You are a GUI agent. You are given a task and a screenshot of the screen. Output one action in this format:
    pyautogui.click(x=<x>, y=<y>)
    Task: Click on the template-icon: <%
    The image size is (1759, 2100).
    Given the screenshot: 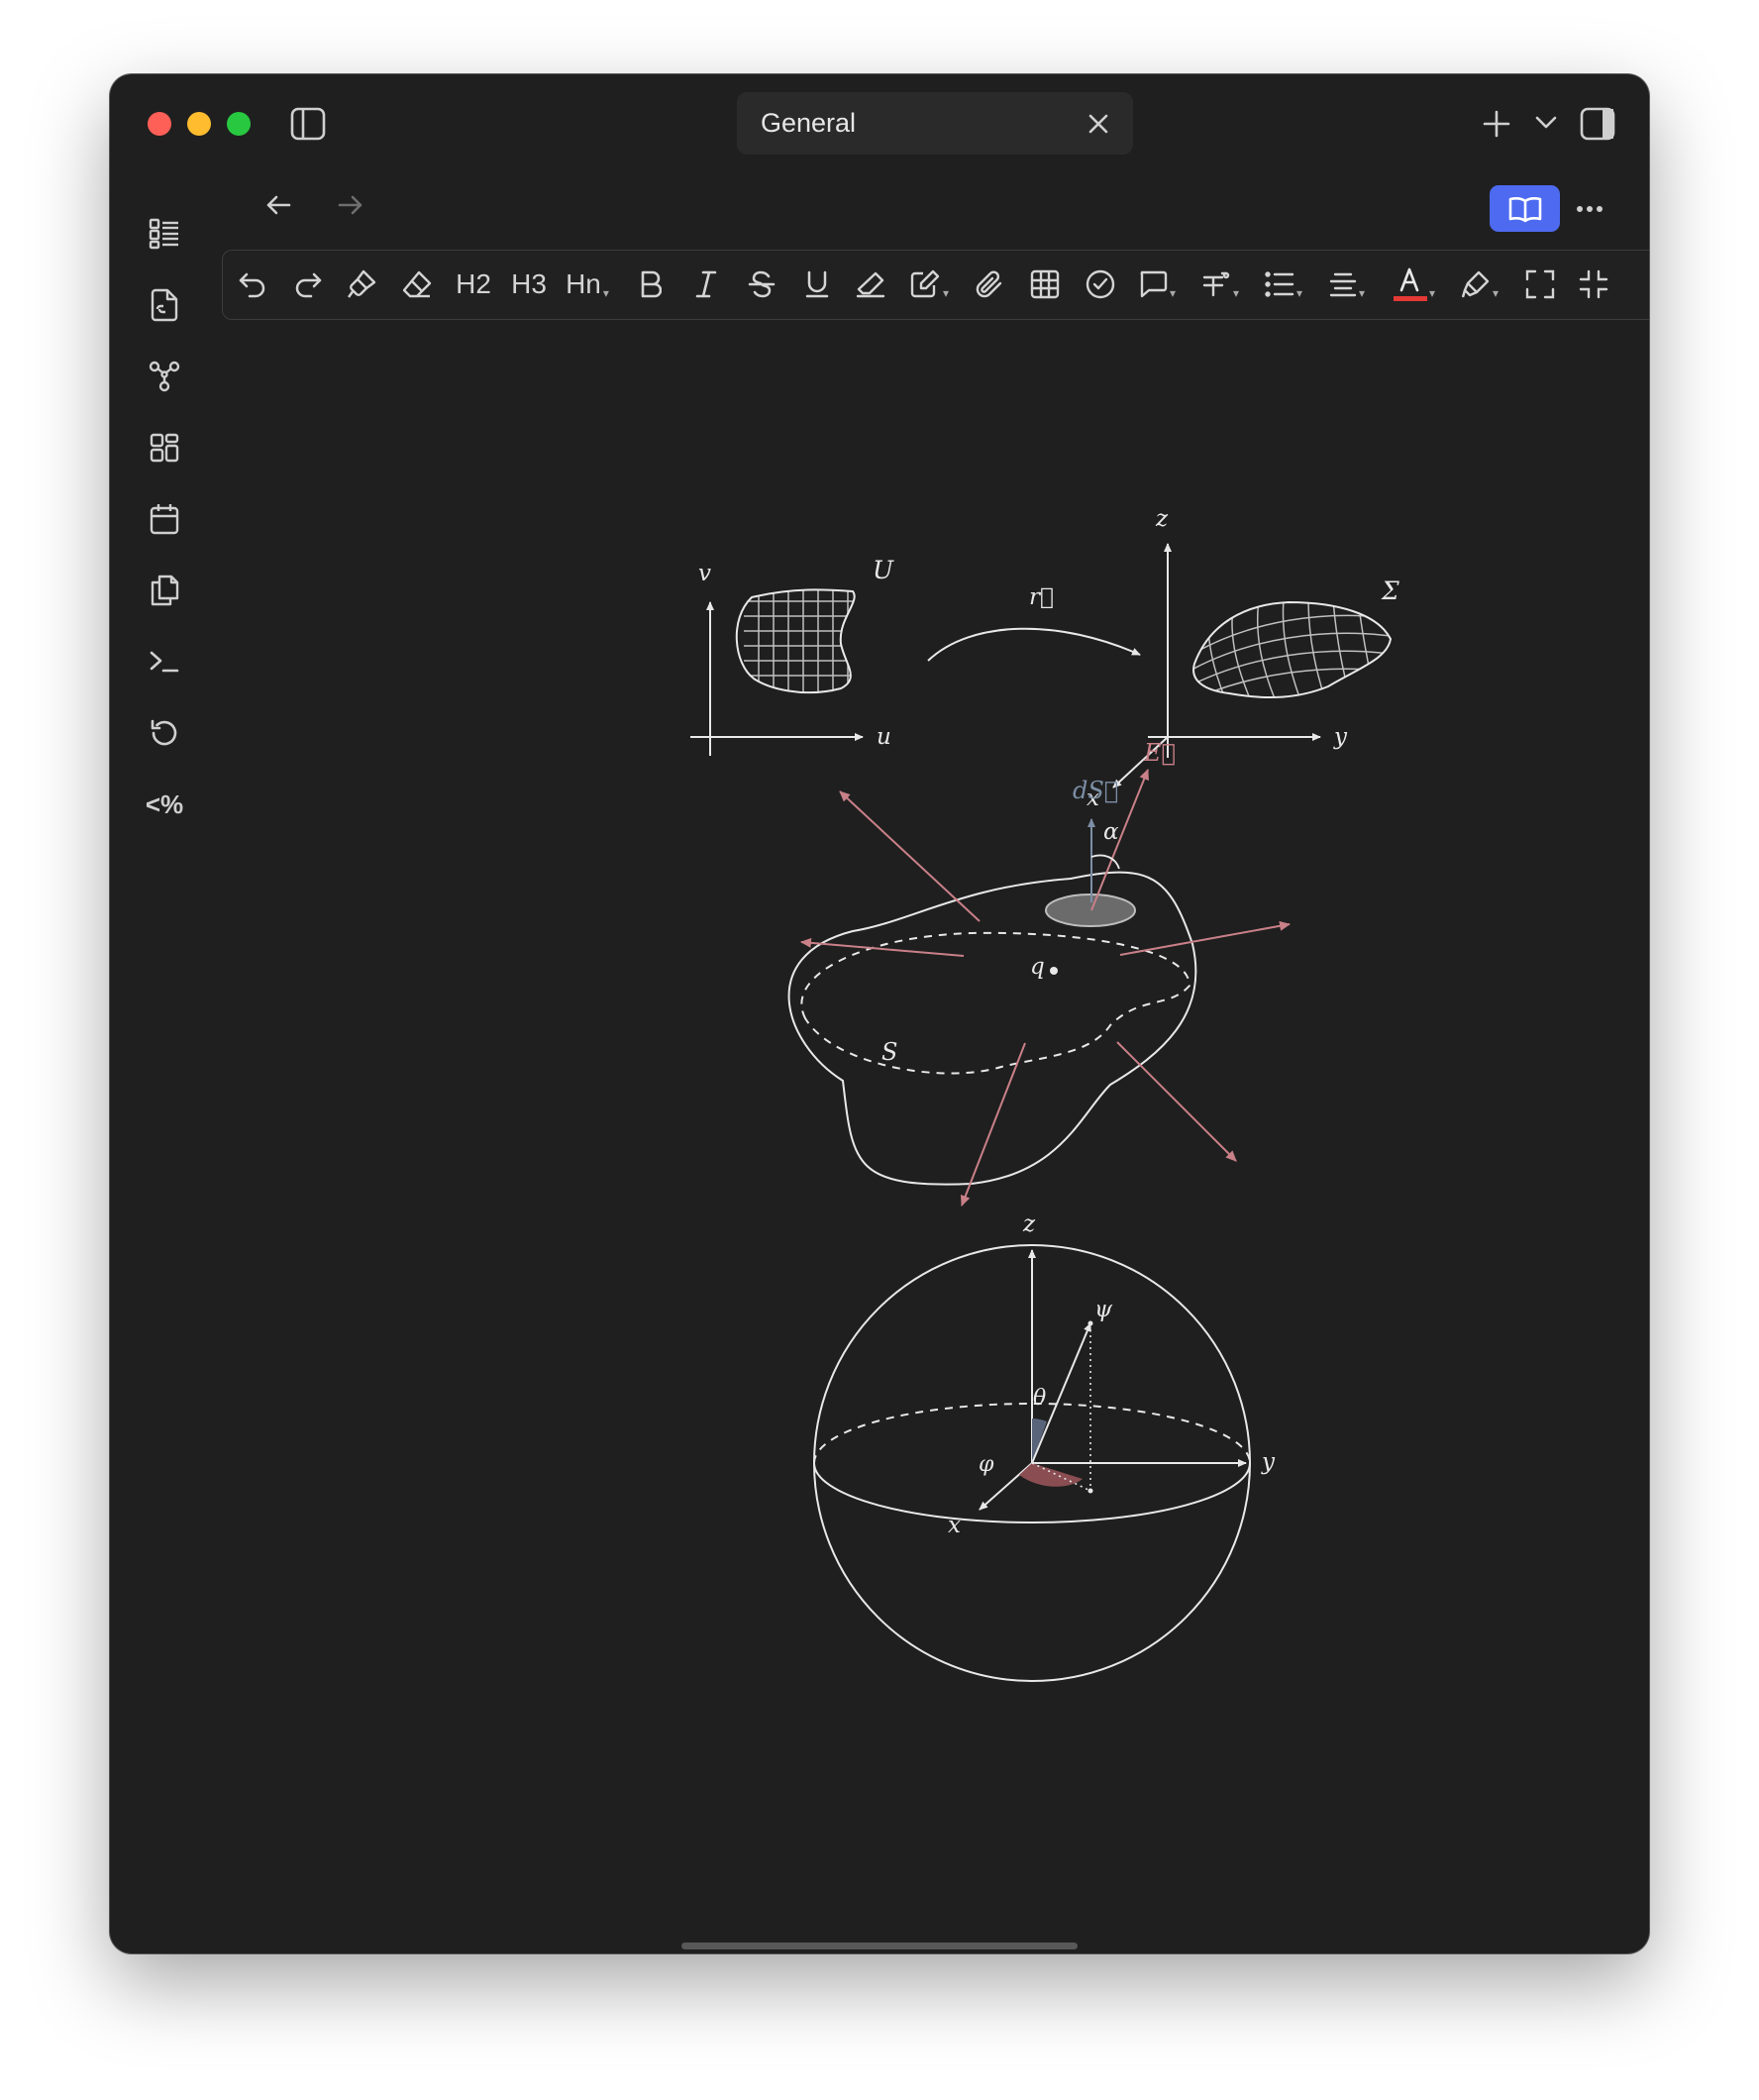 What is the action you would take?
    pyautogui.click(x=164, y=804)
    